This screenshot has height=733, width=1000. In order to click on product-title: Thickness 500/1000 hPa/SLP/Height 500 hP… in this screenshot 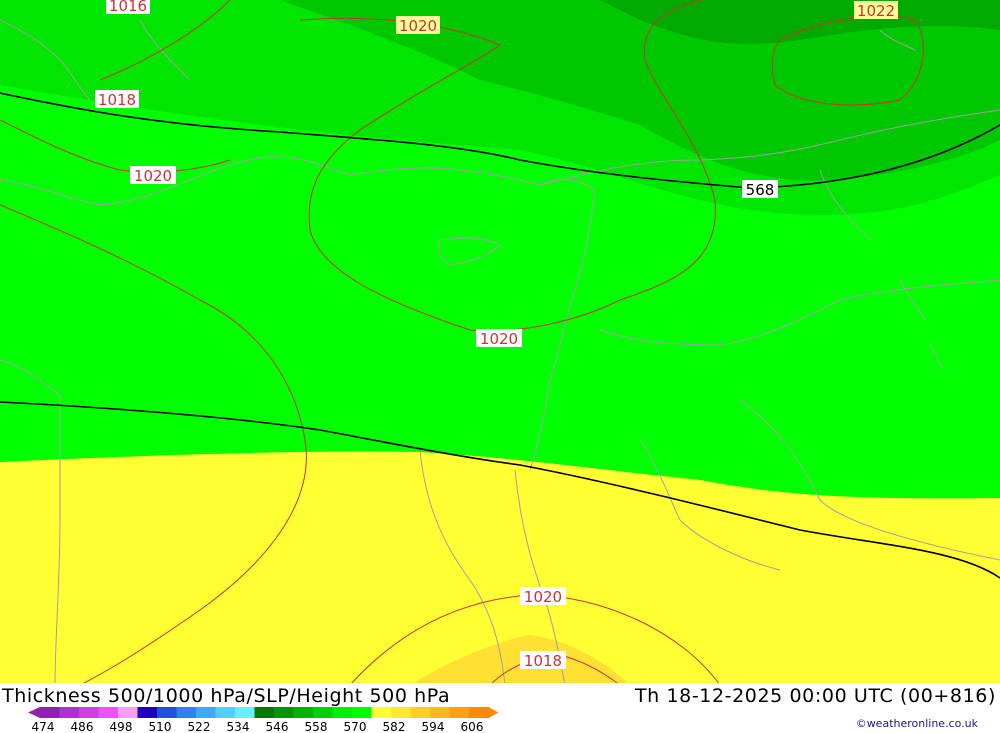, I will do `click(226, 696)`.